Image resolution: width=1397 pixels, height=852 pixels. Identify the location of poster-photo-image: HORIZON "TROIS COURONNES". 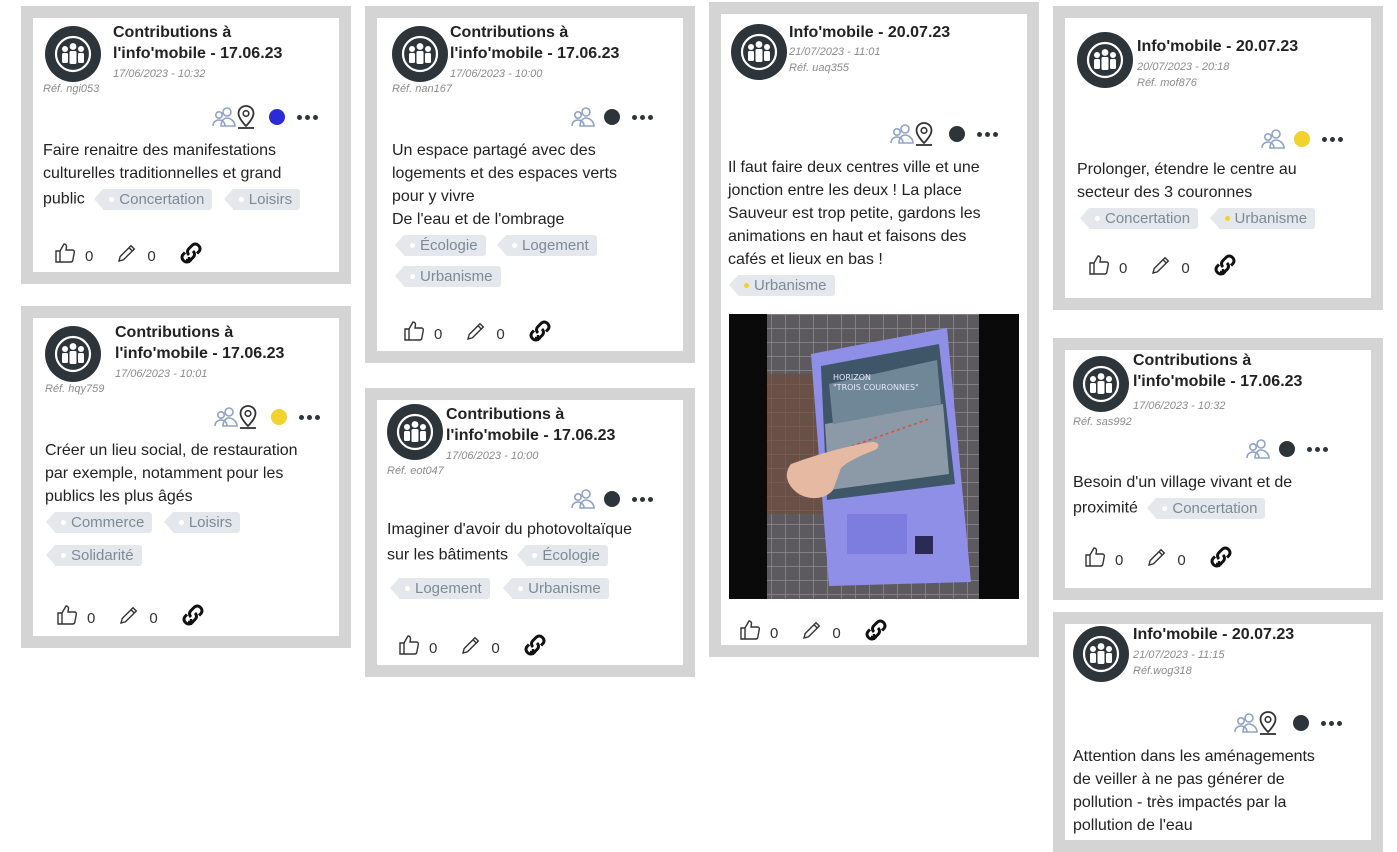
(874, 456).